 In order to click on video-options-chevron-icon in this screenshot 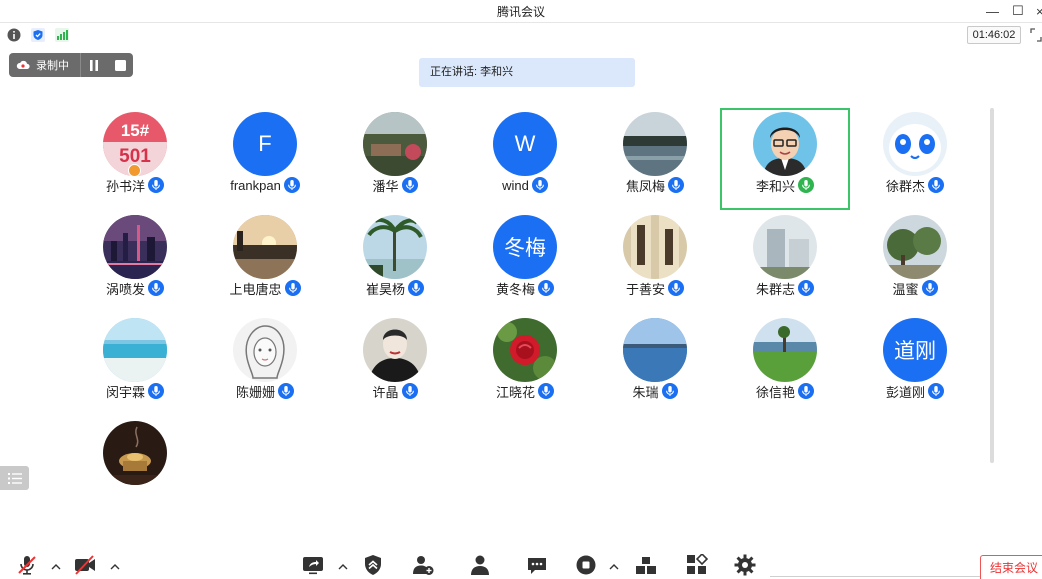, I will do `click(115, 567)`.